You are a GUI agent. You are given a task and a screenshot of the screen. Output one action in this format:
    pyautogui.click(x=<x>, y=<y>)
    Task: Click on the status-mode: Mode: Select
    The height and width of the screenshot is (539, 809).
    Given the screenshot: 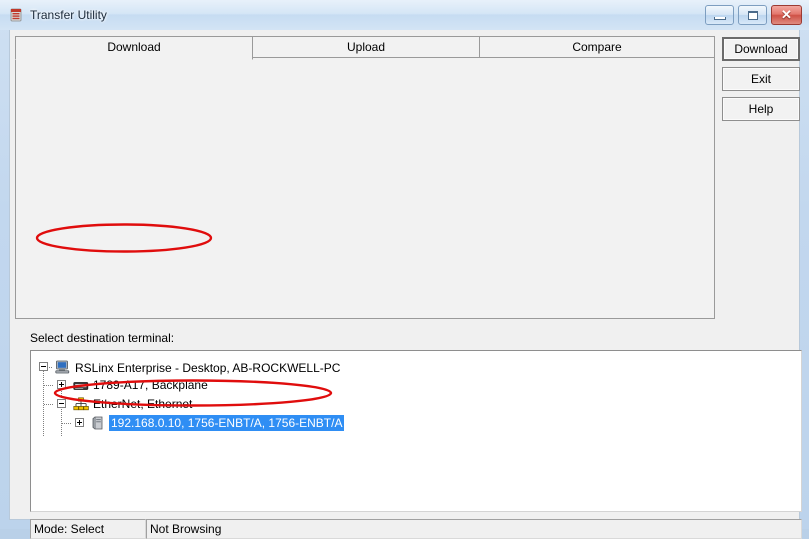 What is the action you would take?
    pyautogui.click(x=88, y=529)
    